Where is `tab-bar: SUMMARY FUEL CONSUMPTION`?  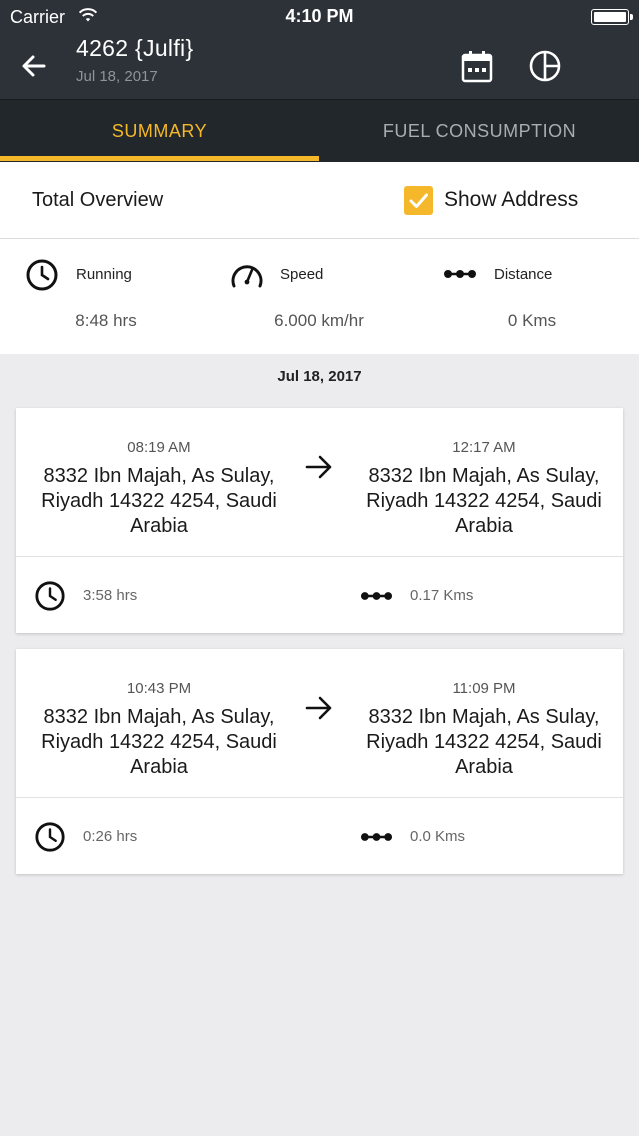
tab-bar: SUMMARY FUEL CONSUMPTION is located at coordinates (319, 131).